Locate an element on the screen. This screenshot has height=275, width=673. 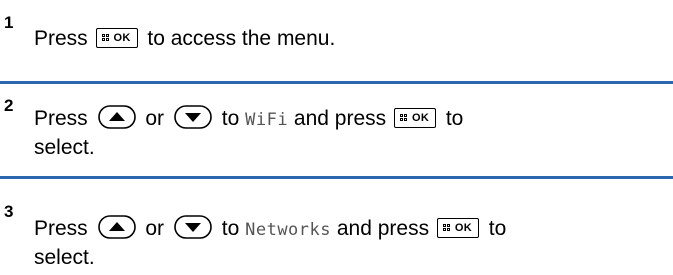
step-number: 2 is located at coordinates (9, 105).